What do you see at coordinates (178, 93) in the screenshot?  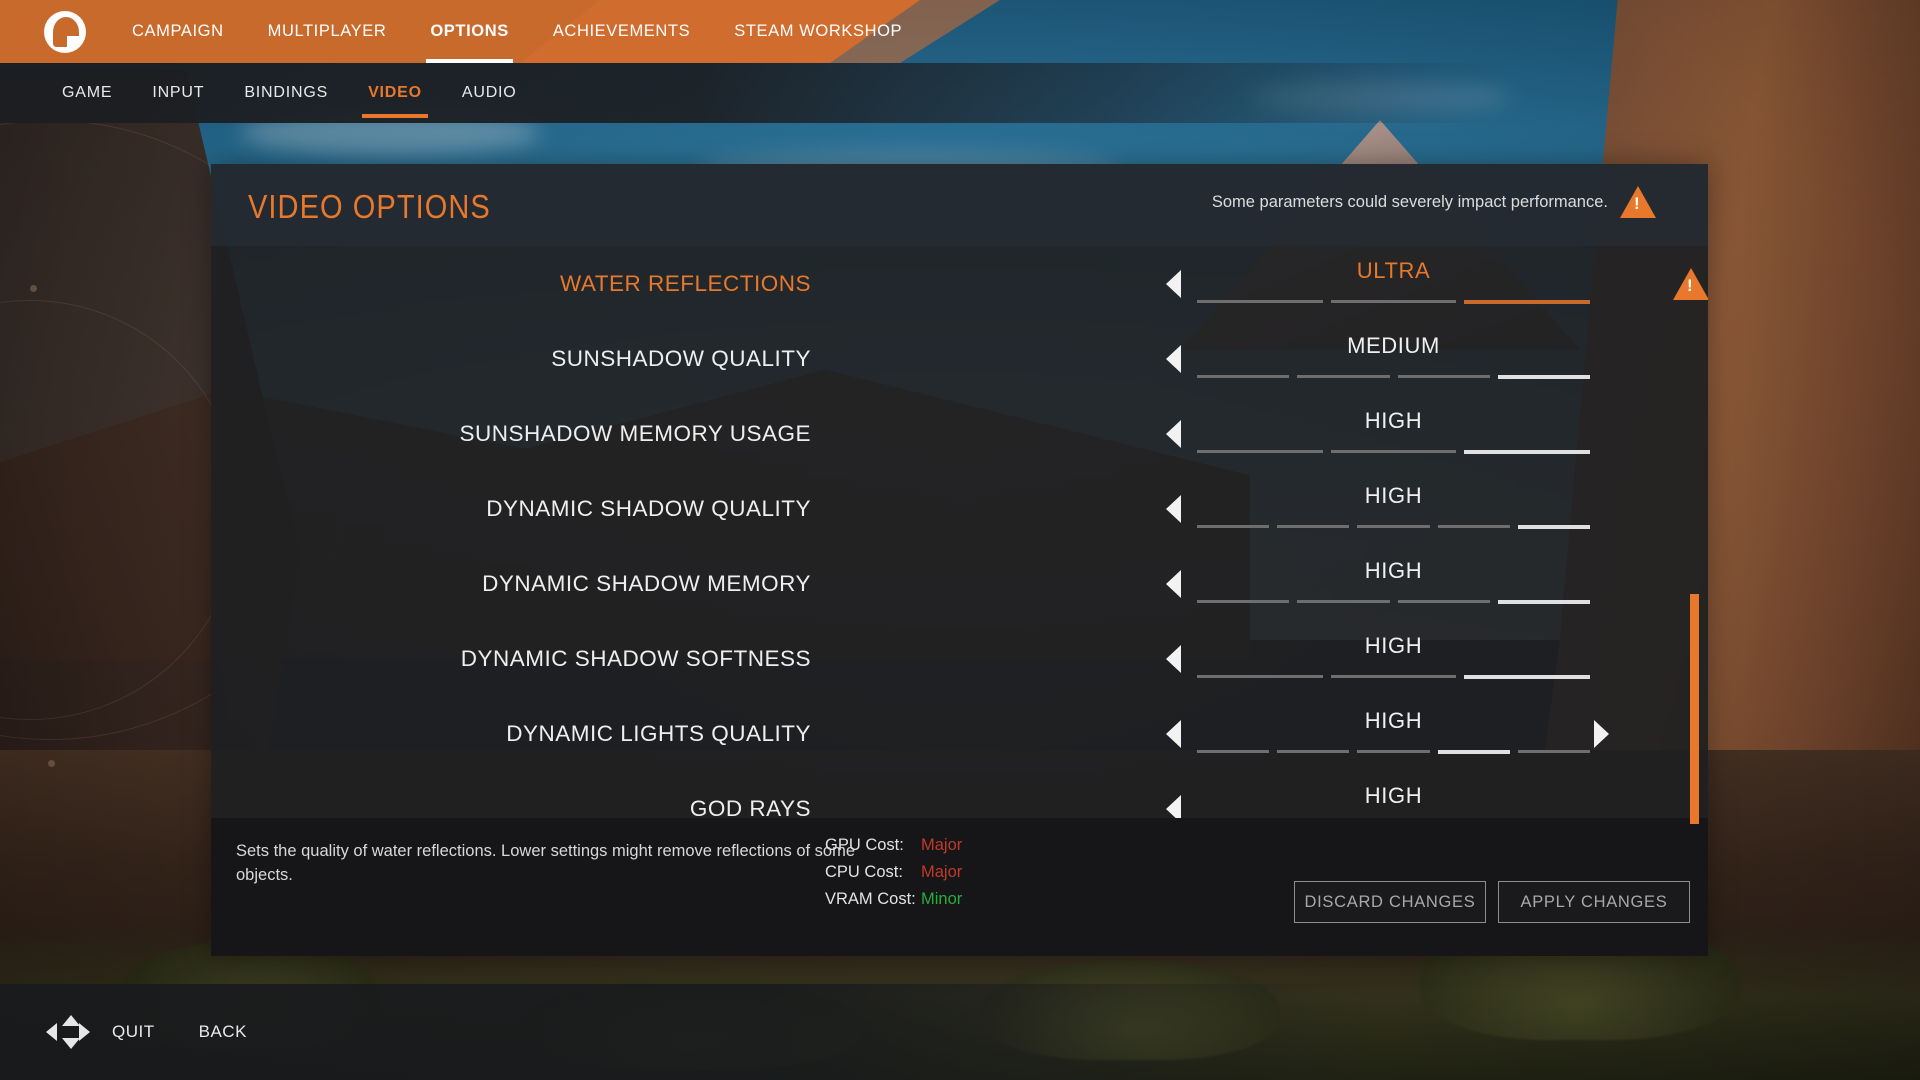 I see `sub-nav-item-input: INPUT` at bounding box center [178, 93].